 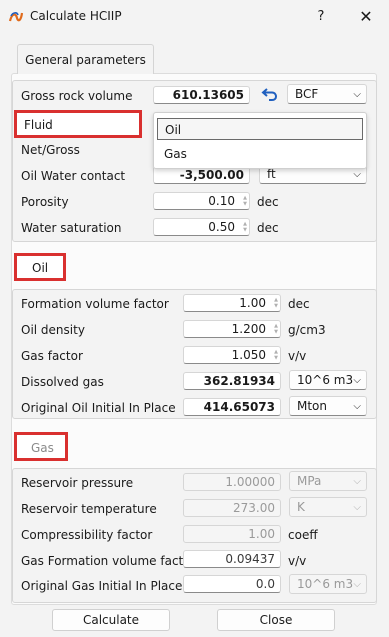 I want to click on oil-density-spinbox: 1.200 ▲ ▼, so click(x=232, y=329).